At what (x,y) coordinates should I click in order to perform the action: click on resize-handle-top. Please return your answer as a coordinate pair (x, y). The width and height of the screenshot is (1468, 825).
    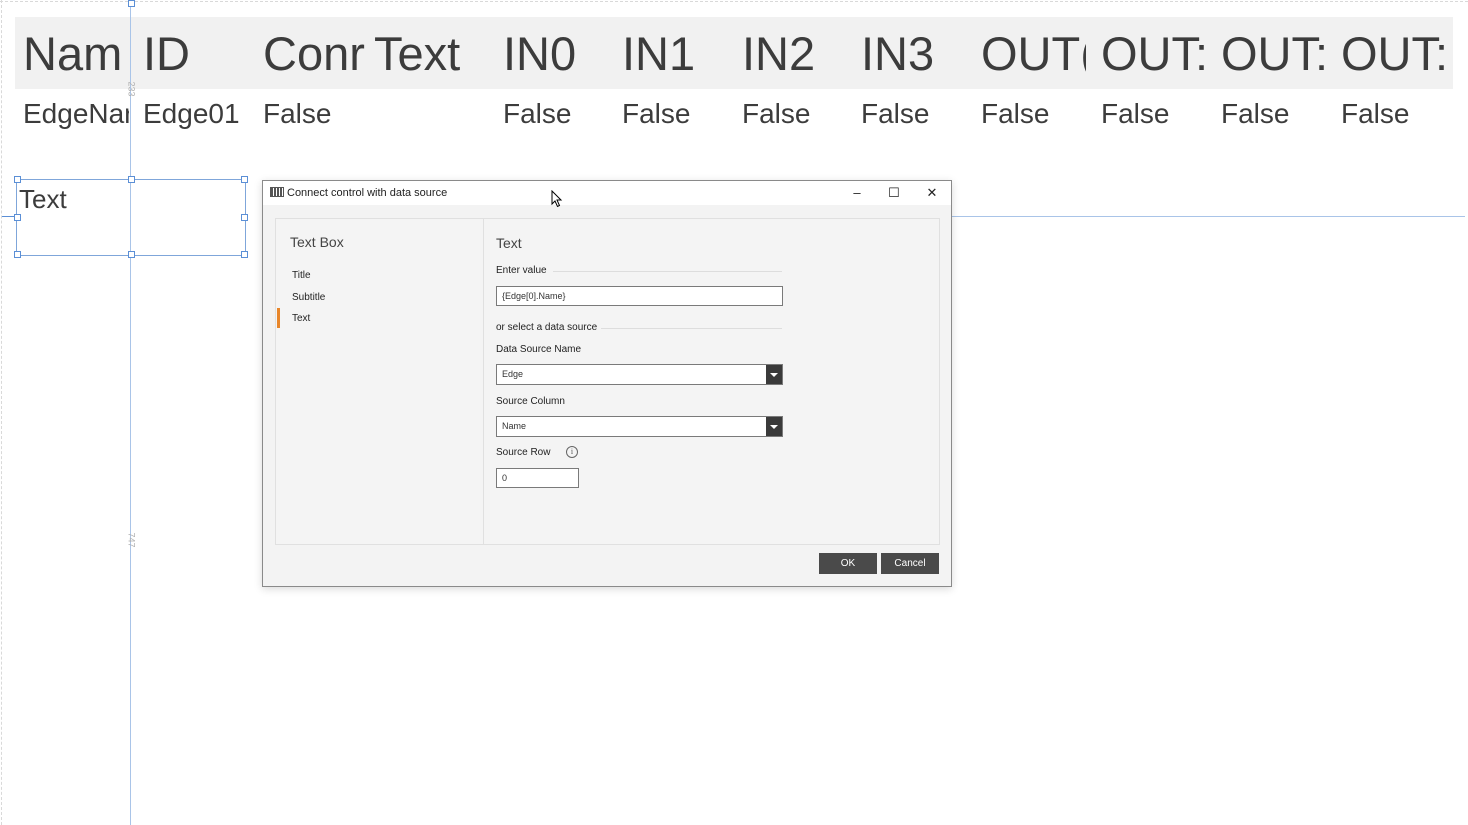
    Looking at the image, I should click on (131, 179).